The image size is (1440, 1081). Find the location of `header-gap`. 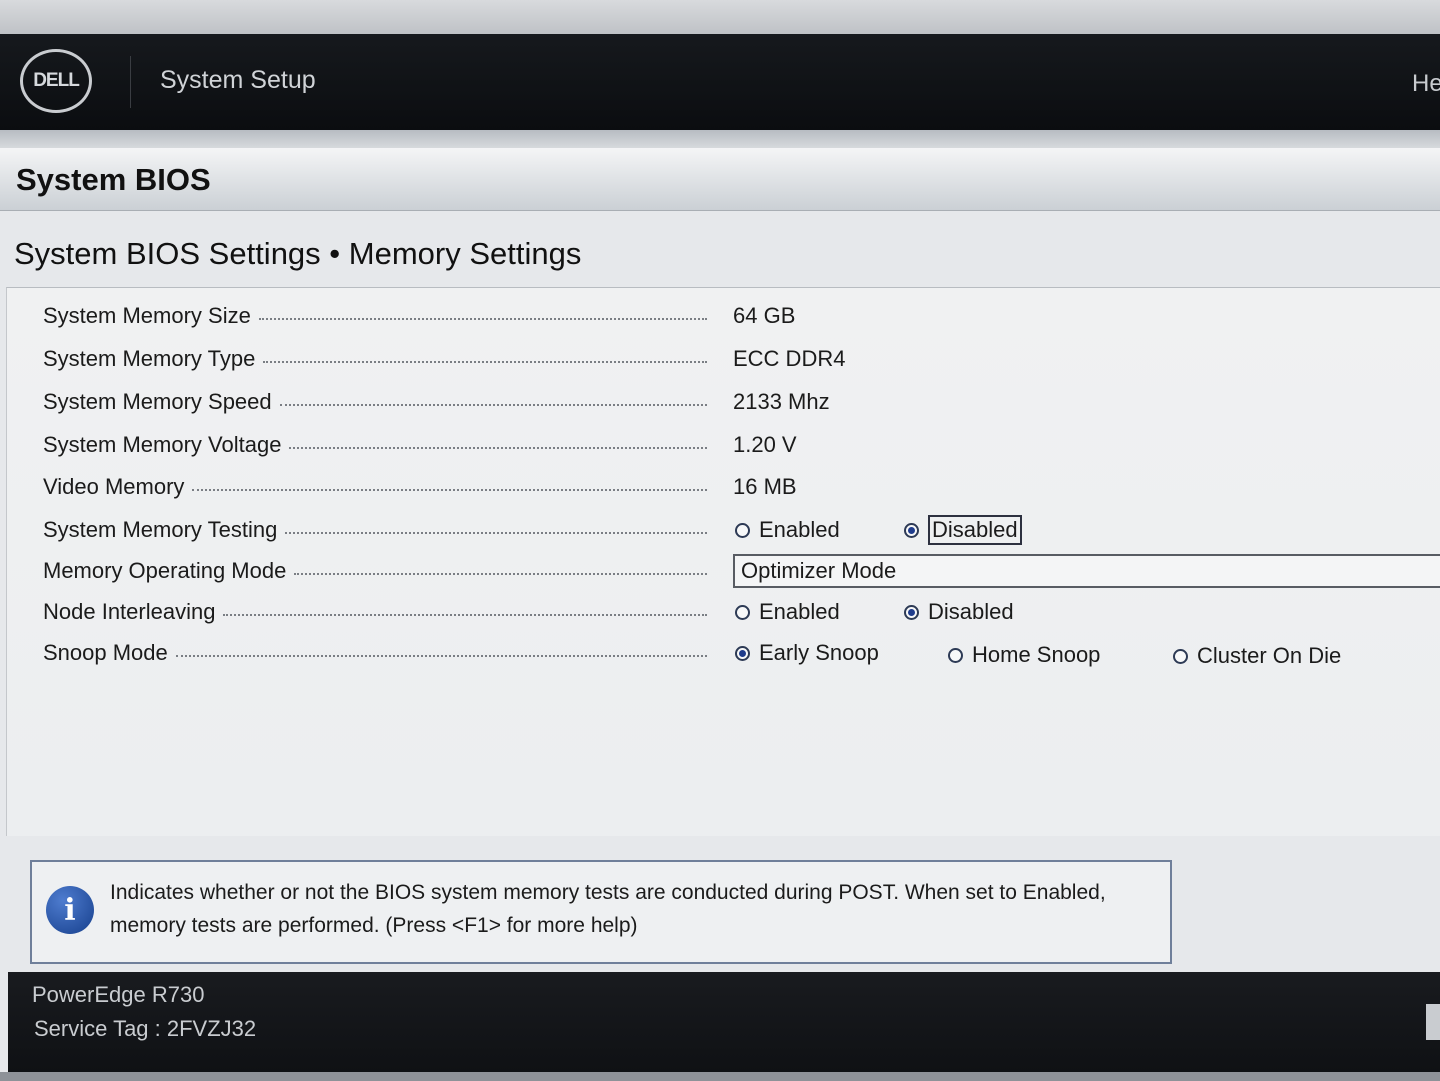

header-gap is located at coordinates (720, 139).